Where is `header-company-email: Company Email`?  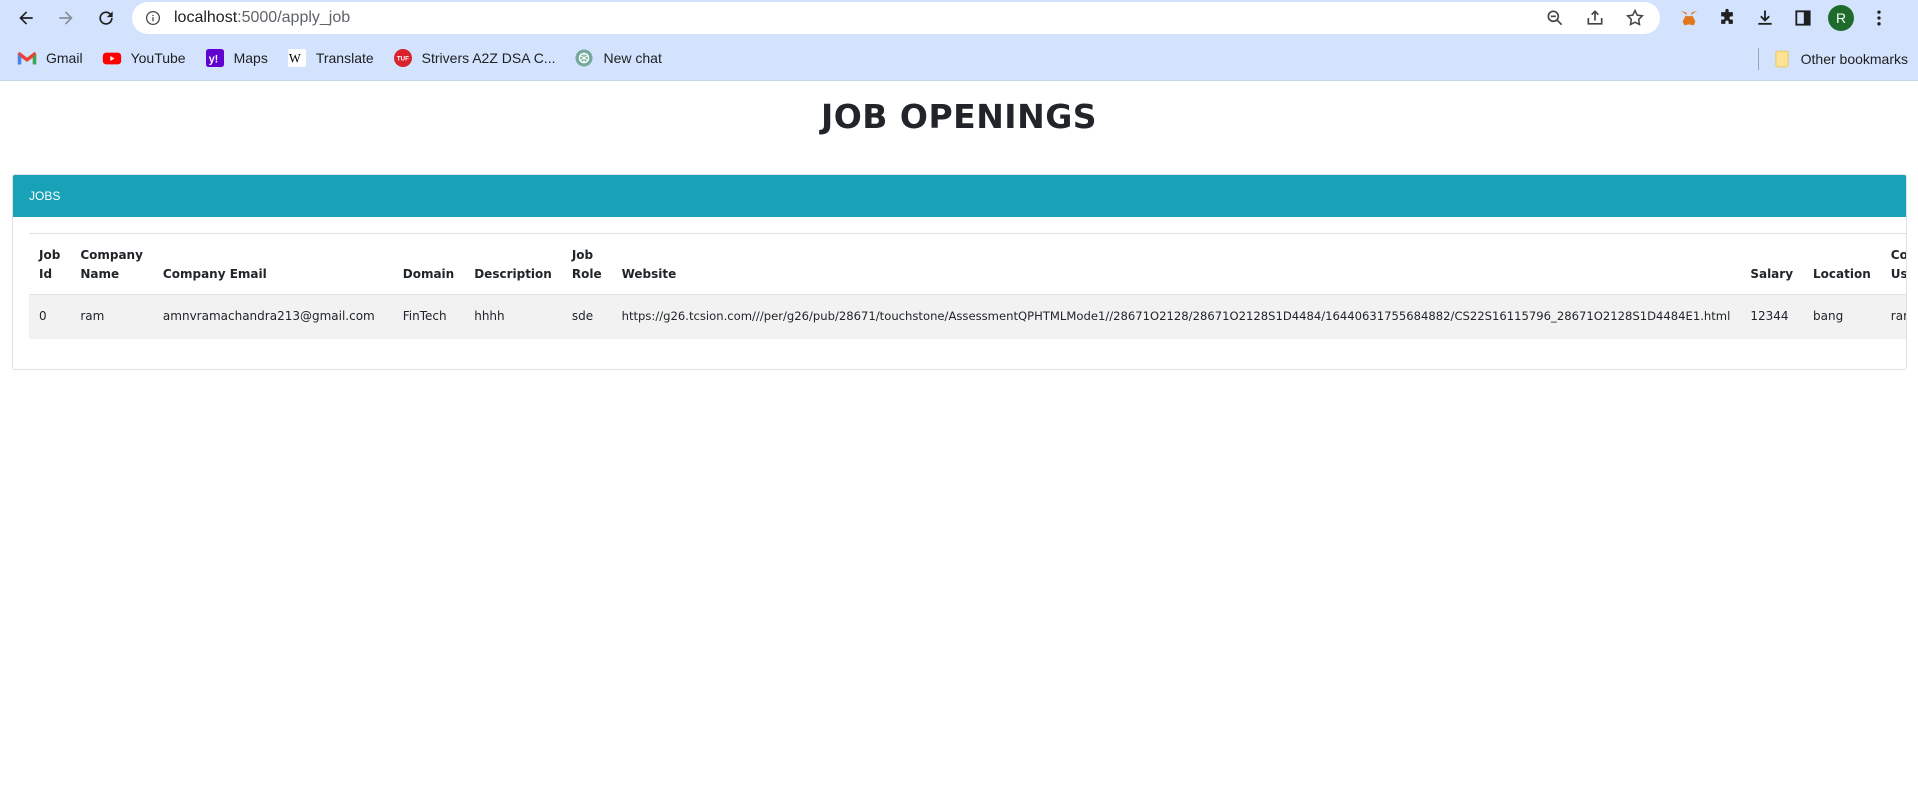
header-company-email: Company Email is located at coordinates (214, 274).